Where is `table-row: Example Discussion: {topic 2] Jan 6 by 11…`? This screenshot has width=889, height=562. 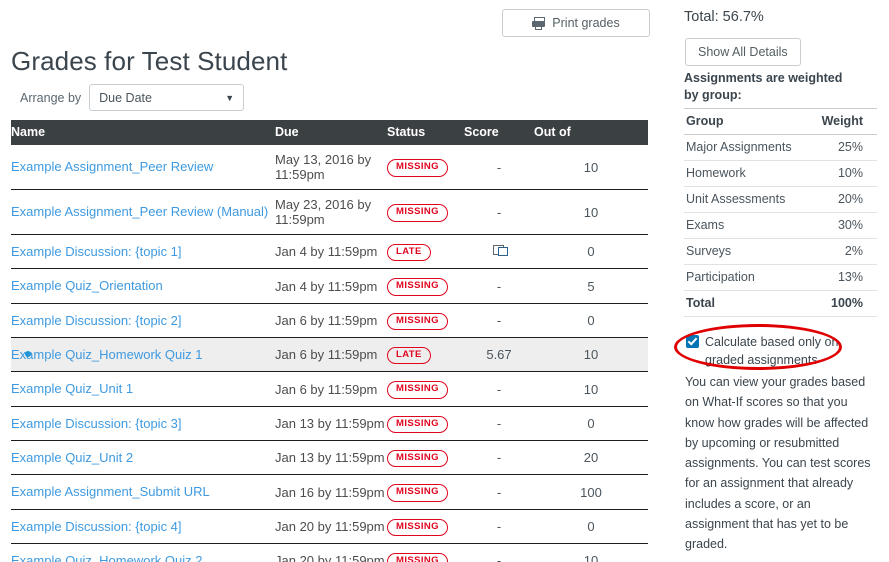 table-row: Example Discussion: {topic 2] Jan 6 by 11… is located at coordinates (329, 321).